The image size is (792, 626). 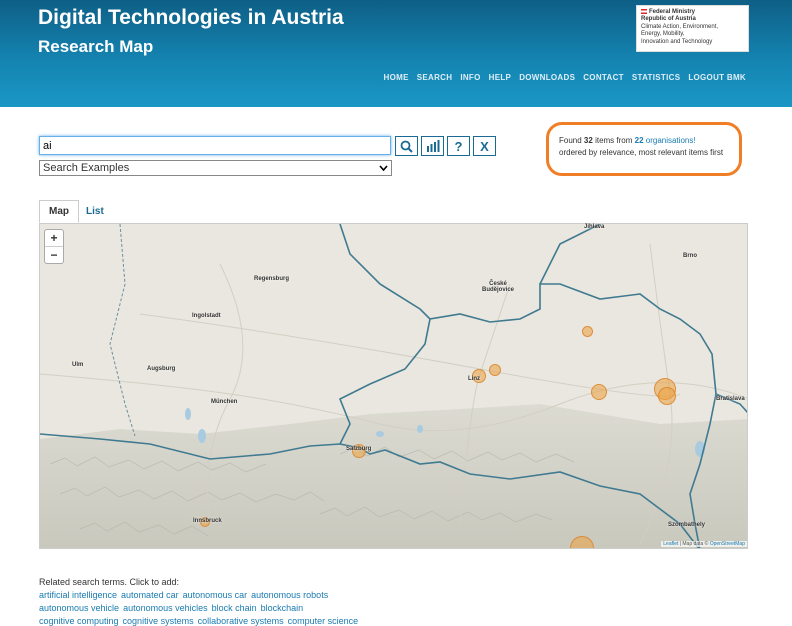 What do you see at coordinates (215, 595) in the screenshot?
I see `related-term: autonomous car` at bounding box center [215, 595].